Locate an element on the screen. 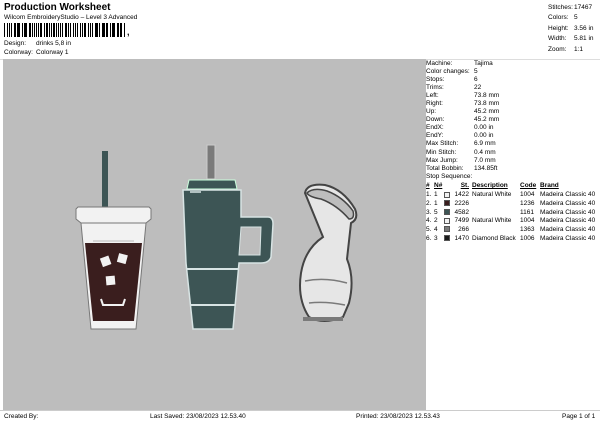  col-needle: N# is located at coordinates (438, 186).